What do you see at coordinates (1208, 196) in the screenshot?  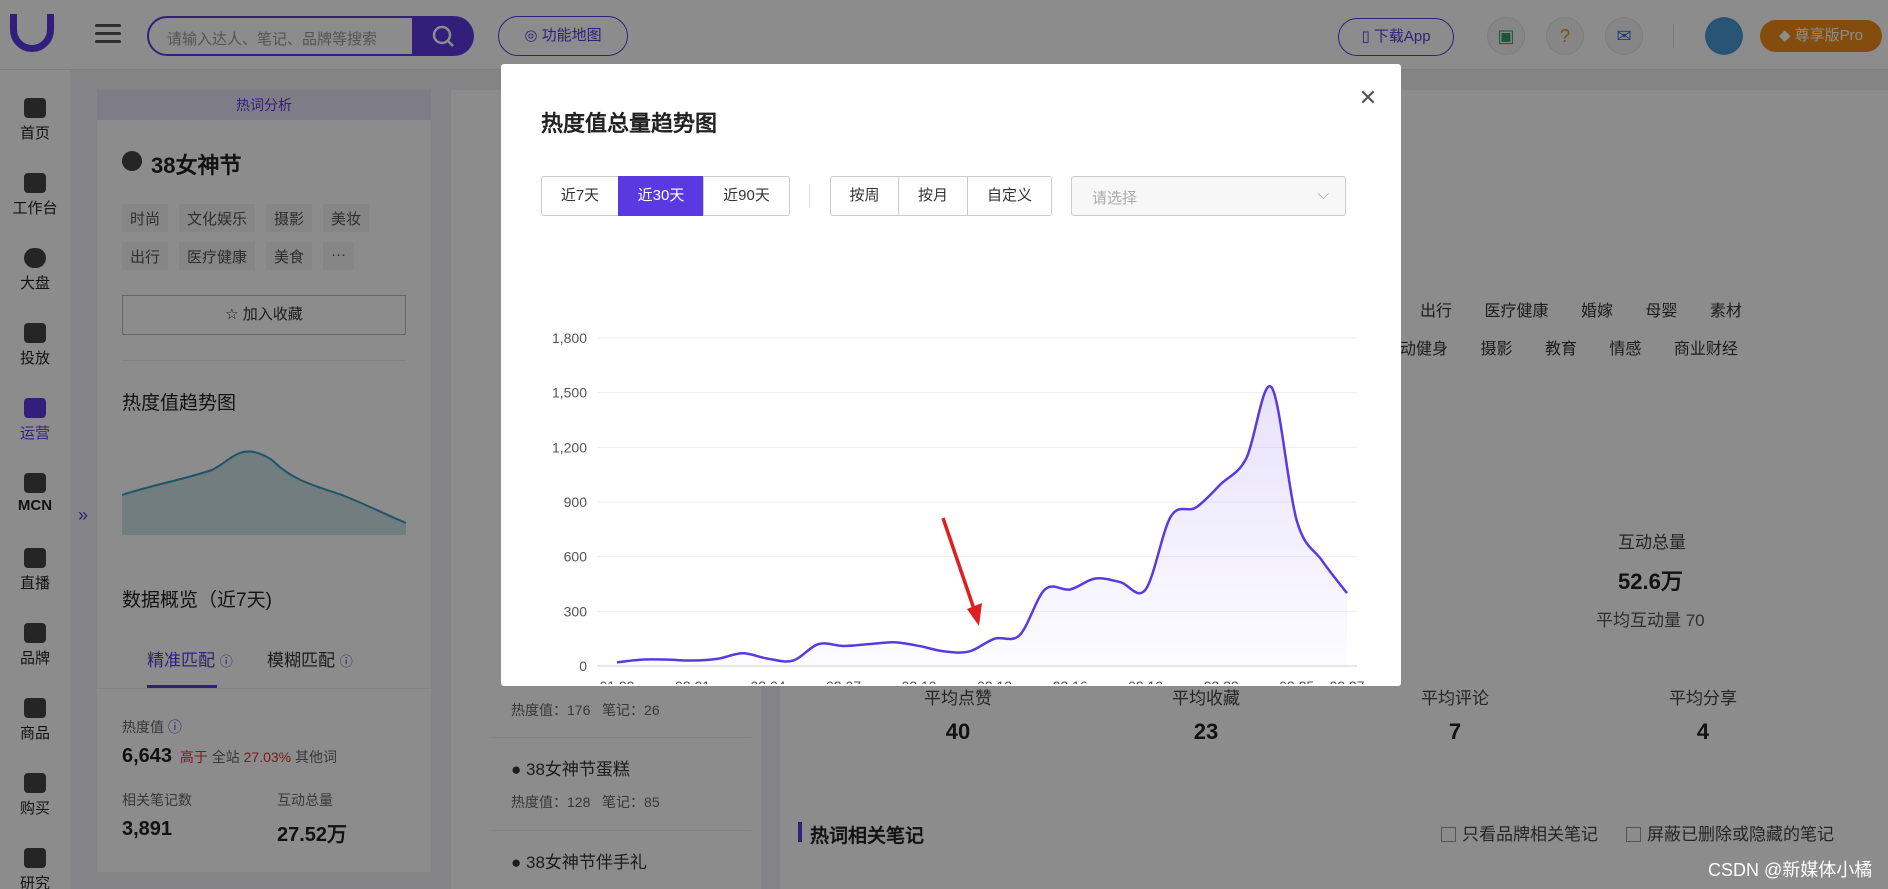 I see `period-select: 请选择 ⌵` at bounding box center [1208, 196].